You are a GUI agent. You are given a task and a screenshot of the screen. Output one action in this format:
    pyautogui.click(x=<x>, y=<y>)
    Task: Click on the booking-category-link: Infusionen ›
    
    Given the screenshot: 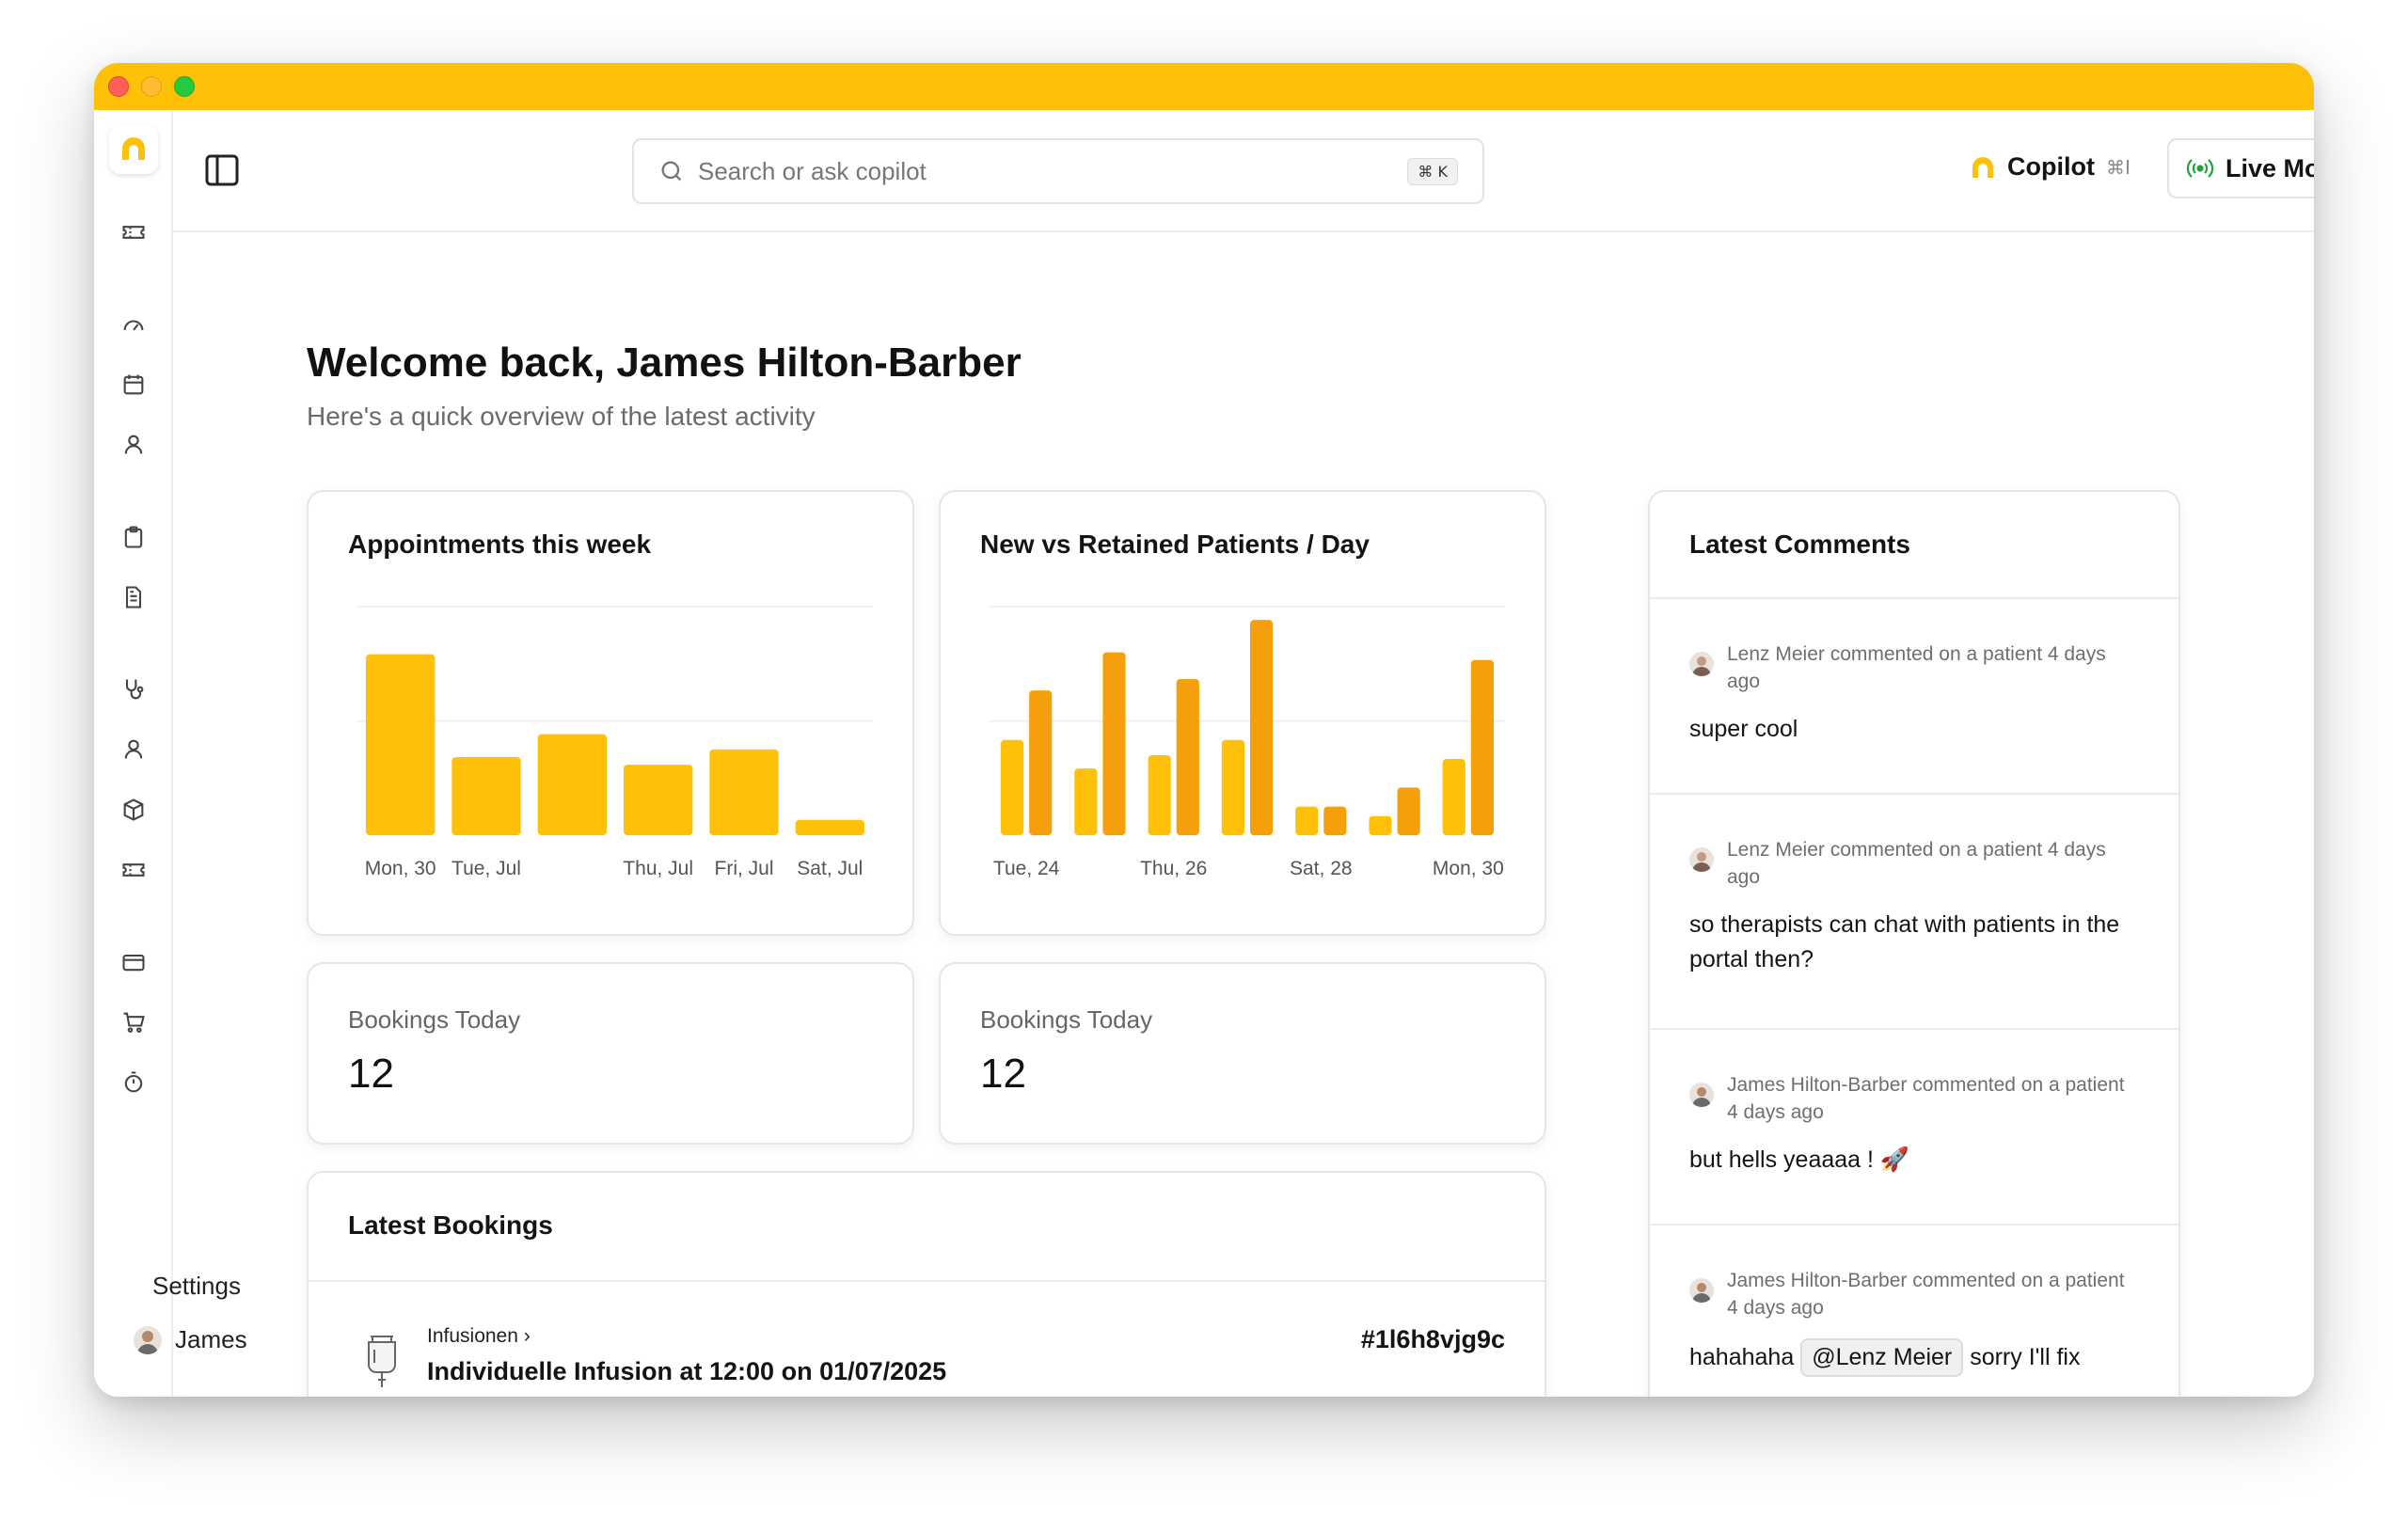 What is the action you would take?
    pyautogui.click(x=479, y=1337)
    